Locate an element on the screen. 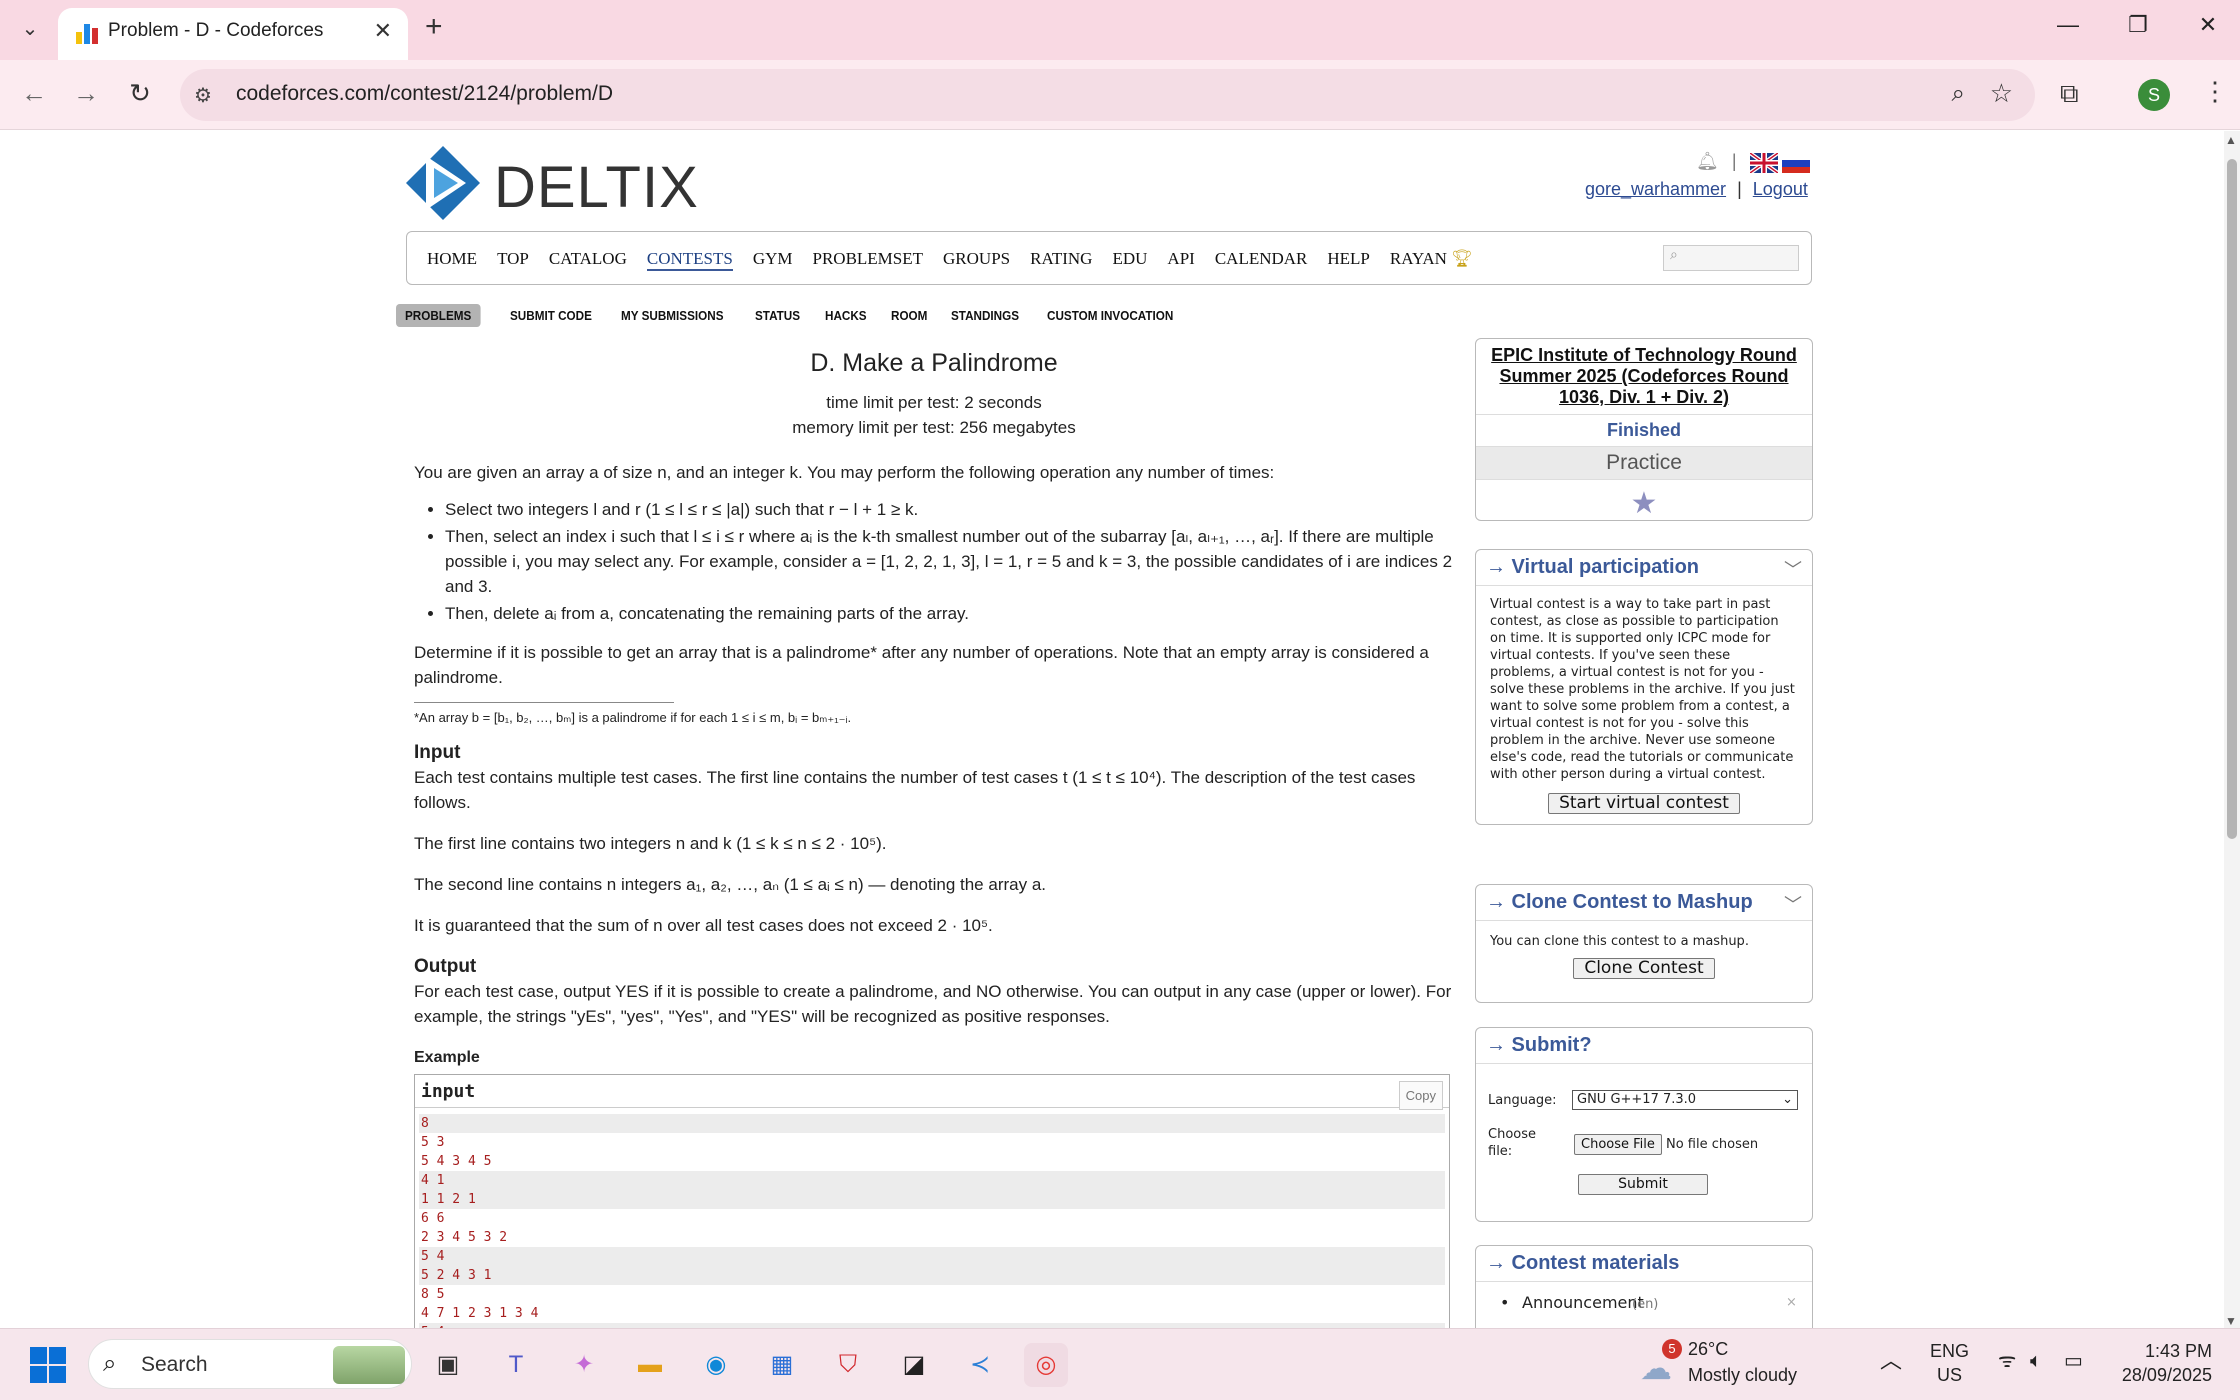 The image size is (2240, 1400). store-icon: ▦ is located at coordinates (782, 1365).